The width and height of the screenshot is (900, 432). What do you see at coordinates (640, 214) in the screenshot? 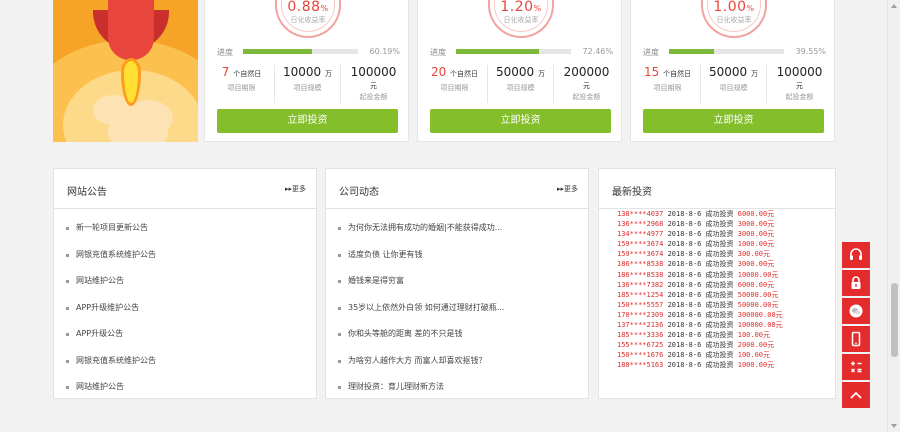
I see `invest-phone: 138****4037` at bounding box center [640, 214].